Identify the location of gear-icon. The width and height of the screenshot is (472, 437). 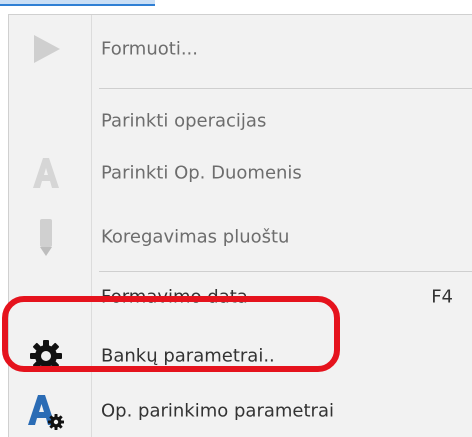
(46, 356).